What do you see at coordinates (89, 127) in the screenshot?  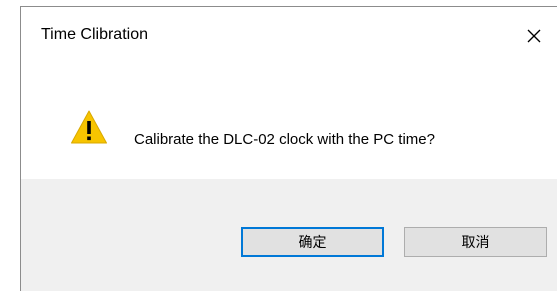 I see `warning-icon` at bounding box center [89, 127].